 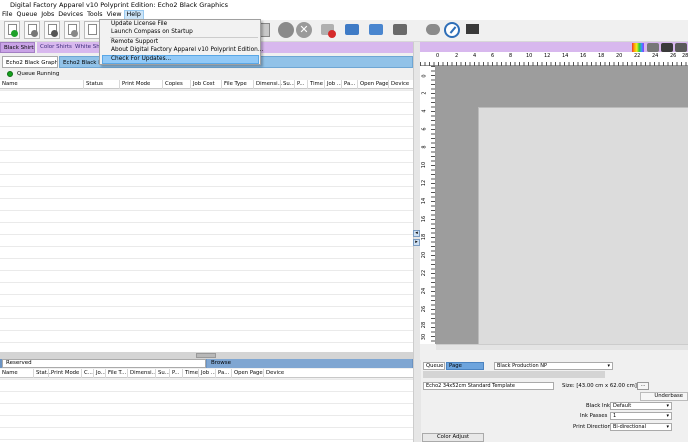 I want to click on tab-page: Page, so click(x=465, y=366).